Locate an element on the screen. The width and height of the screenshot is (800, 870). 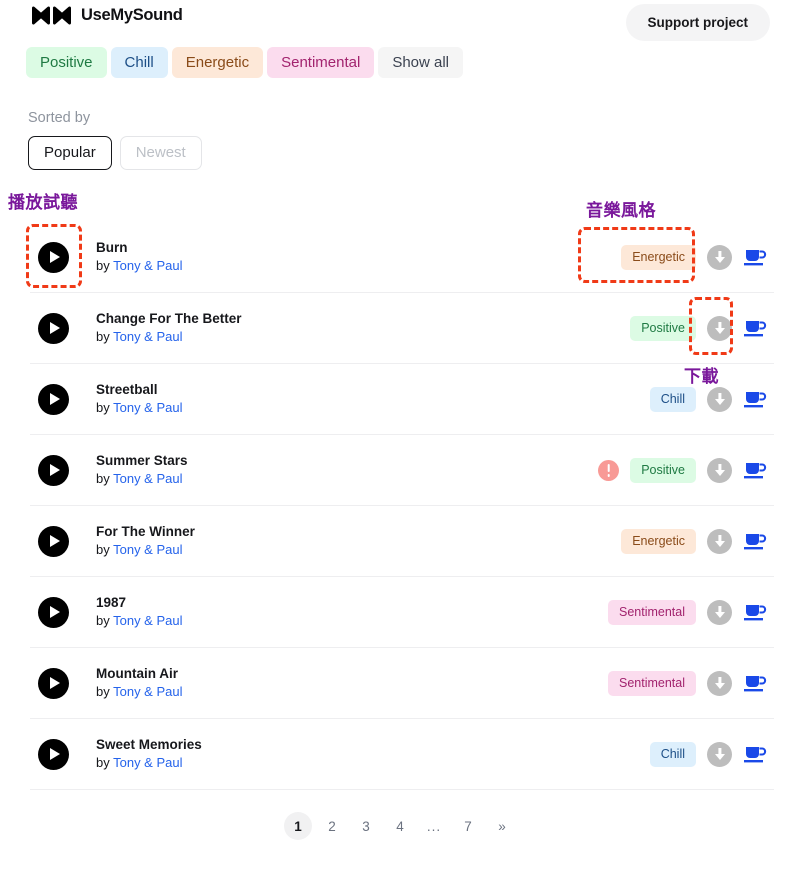
sort-toggle-group: Popular Newest is located at coordinates (115, 153).